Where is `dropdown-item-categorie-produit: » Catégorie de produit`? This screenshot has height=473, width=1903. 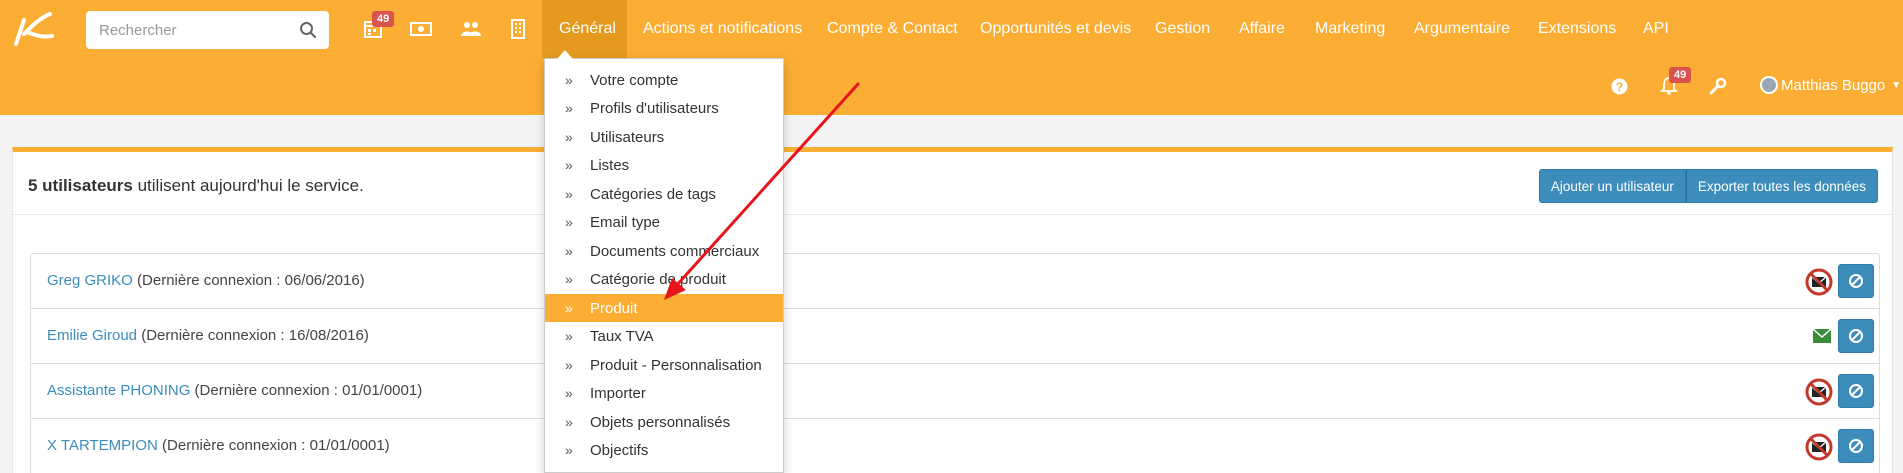
dropdown-item-categorie-produit: » Catégorie de produit is located at coordinates (664, 279).